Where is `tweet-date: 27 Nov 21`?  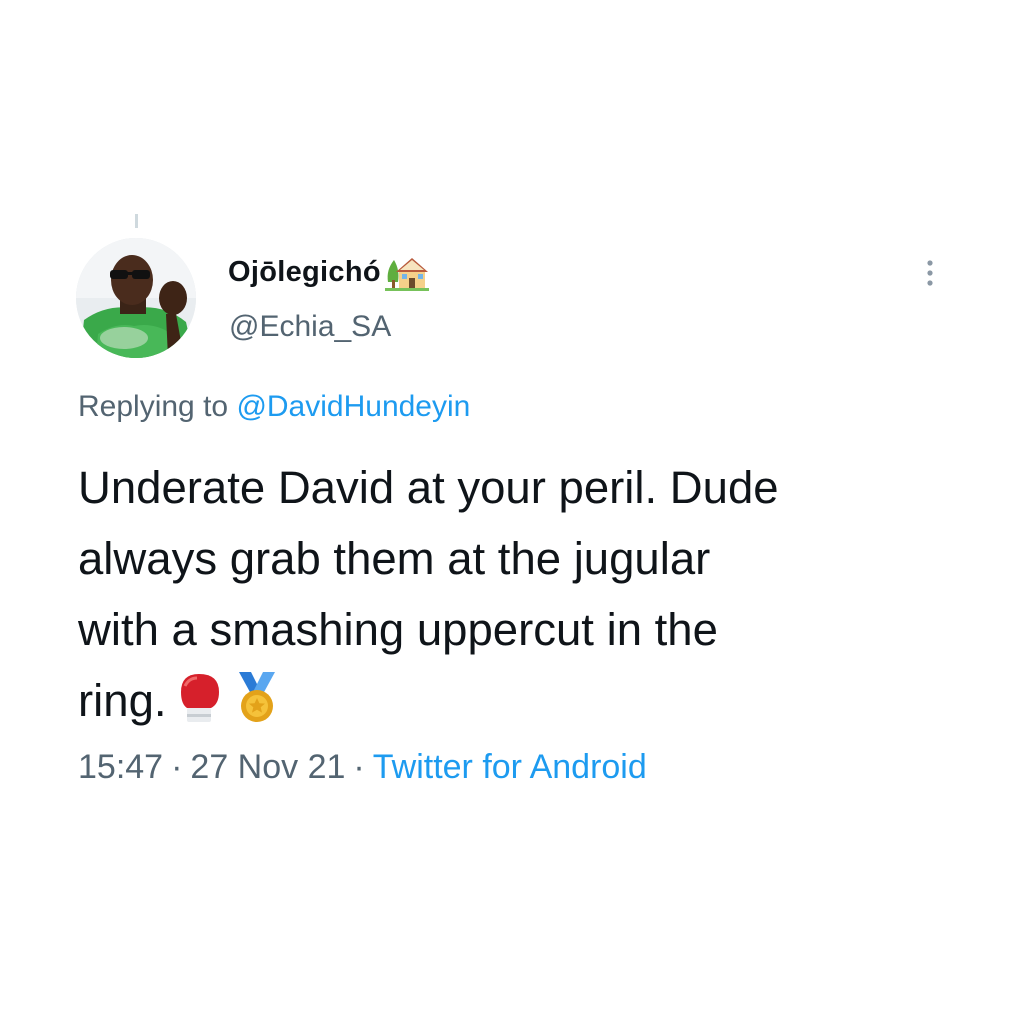 tweet-date: 27 Nov 21 is located at coordinates (267, 767).